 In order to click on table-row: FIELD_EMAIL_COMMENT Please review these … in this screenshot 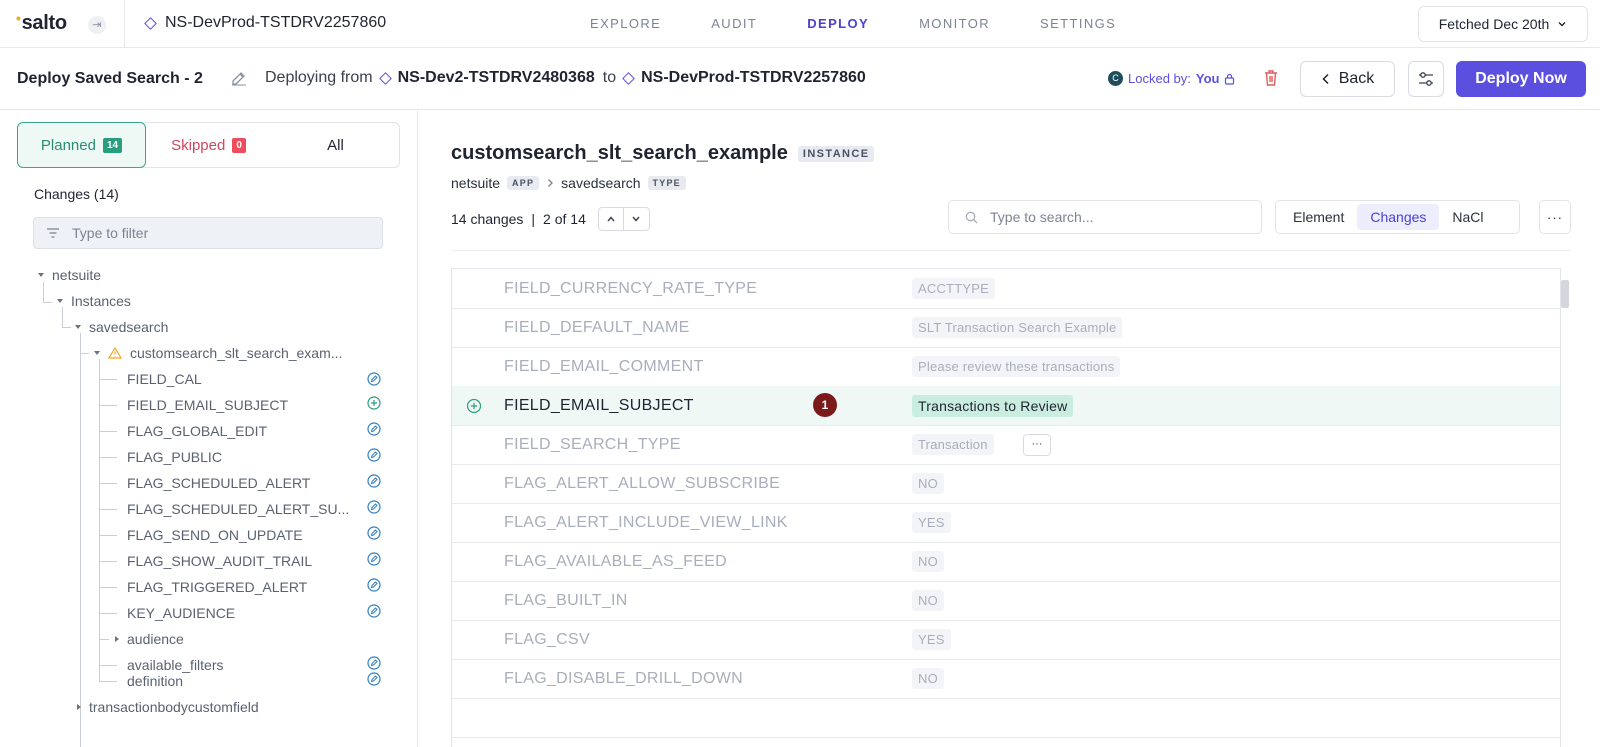, I will do `click(1006, 367)`.